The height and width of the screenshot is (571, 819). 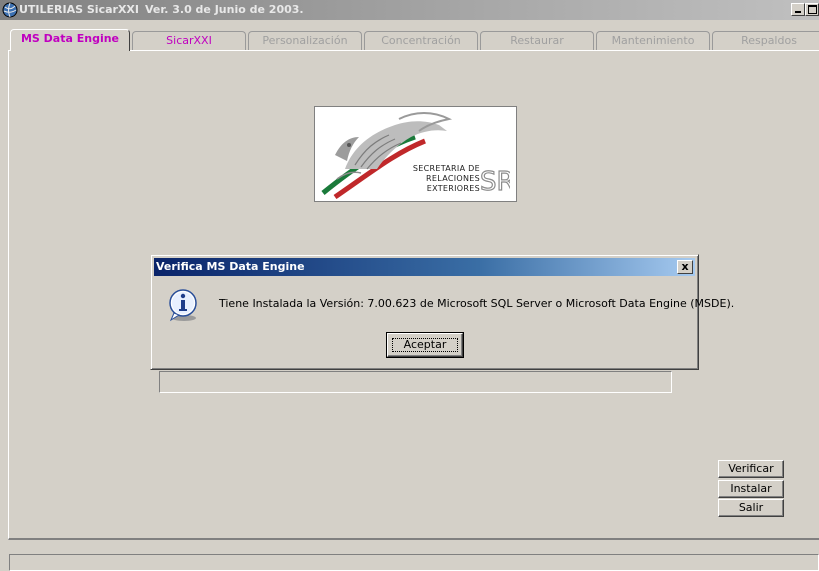 I want to click on tab-mantenimiento: Mantenimiento, so click(x=653, y=40).